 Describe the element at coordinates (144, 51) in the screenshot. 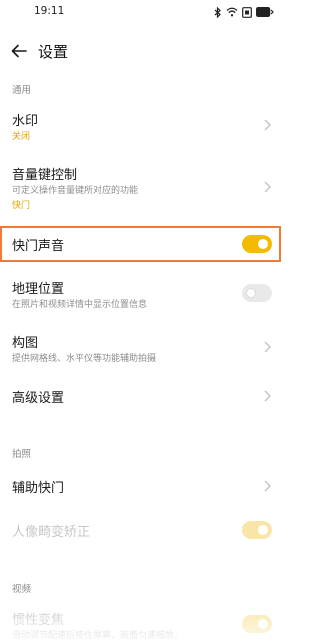

I see `header: 设置` at that location.